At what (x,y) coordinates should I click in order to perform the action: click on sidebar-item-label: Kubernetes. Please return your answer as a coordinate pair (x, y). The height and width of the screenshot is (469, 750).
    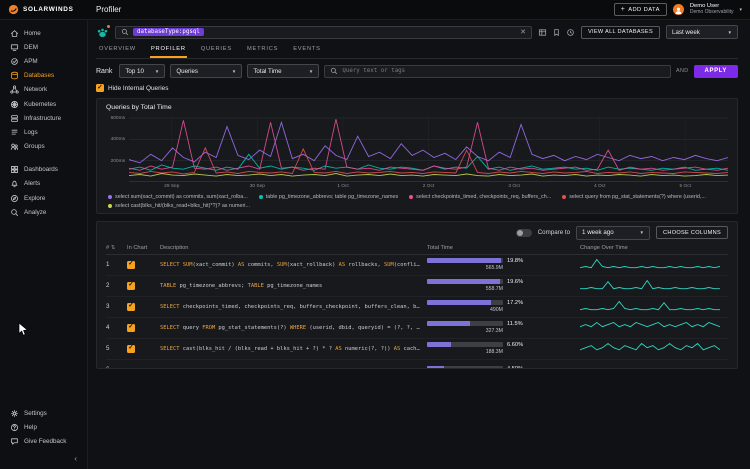
    Looking at the image, I should click on (40, 104).